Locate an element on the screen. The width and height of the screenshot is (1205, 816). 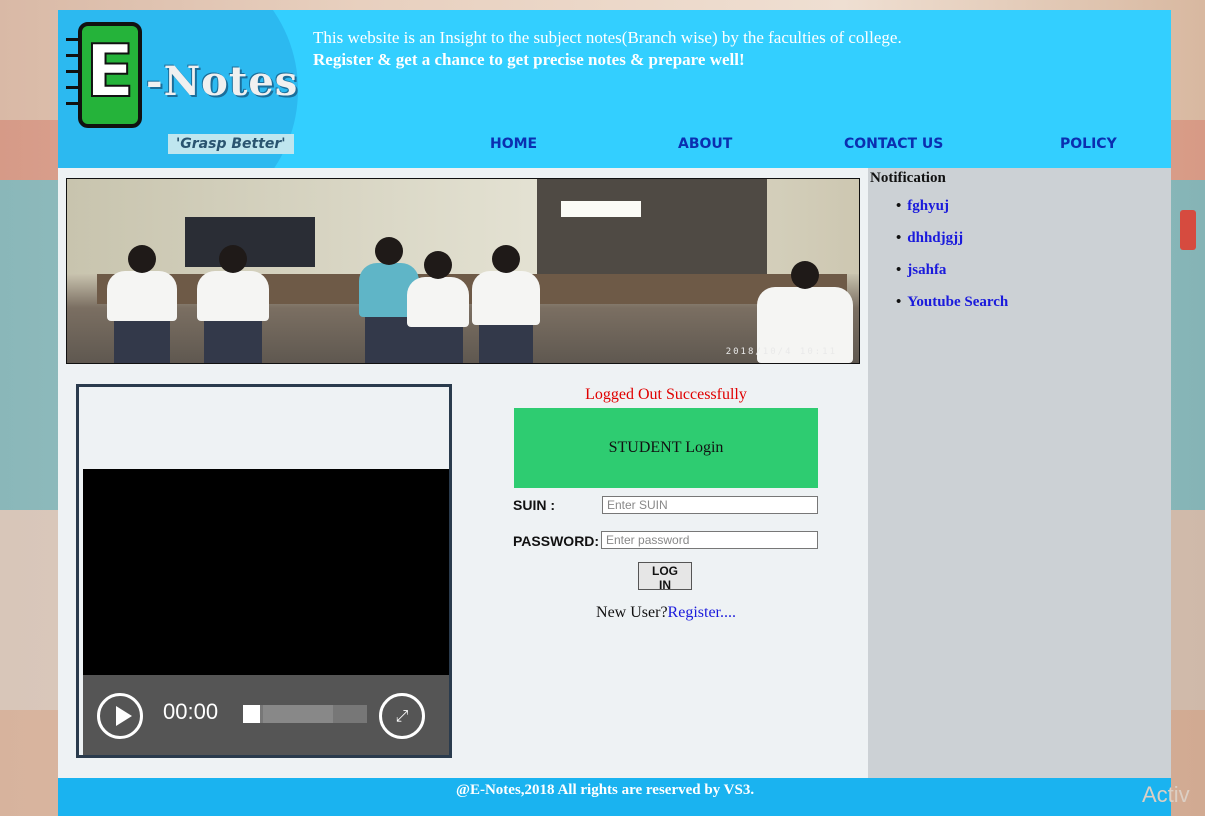
nav-about: ABOUT is located at coordinates (705, 144).